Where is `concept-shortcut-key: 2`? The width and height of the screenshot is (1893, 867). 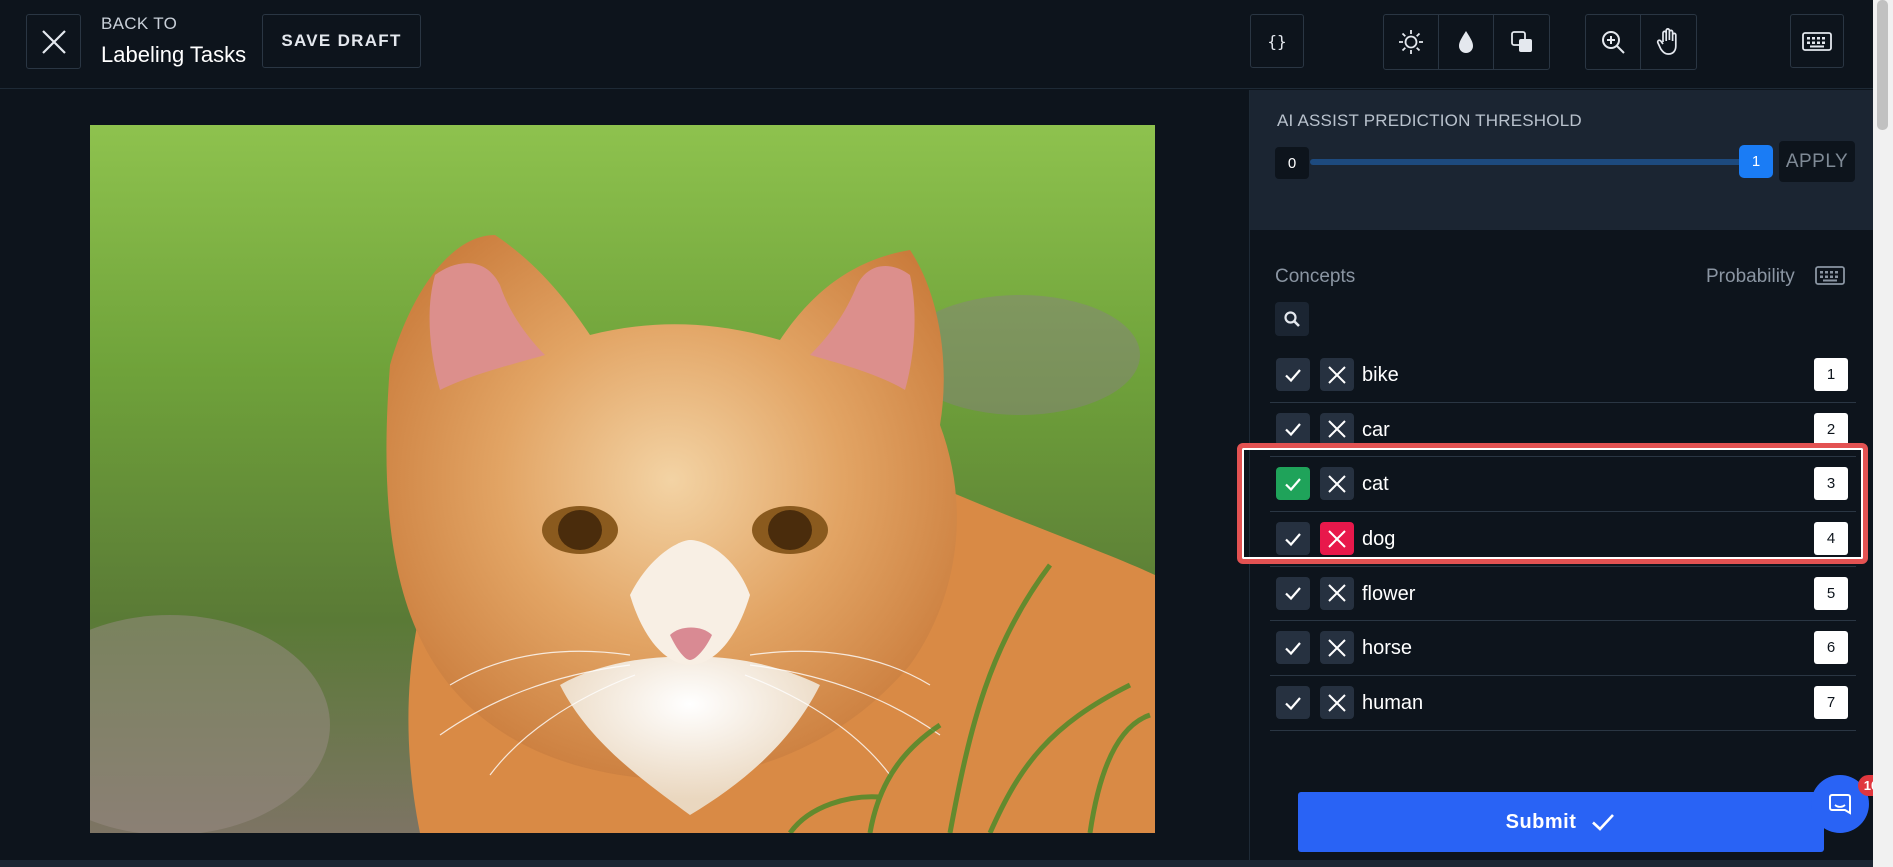
concept-shortcut-key: 2 is located at coordinates (1831, 429).